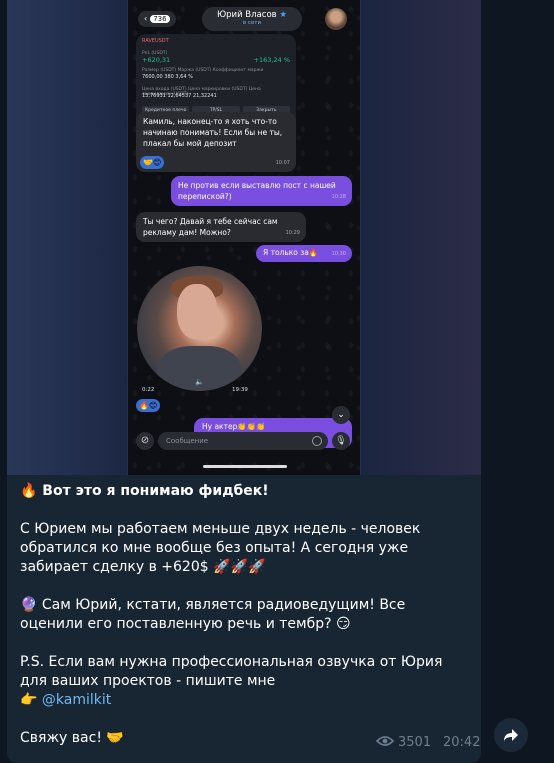 The width and height of the screenshot is (554, 763). Describe the element at coordinates (338, 197) in the screenshot. I see `message-time: 10:28` at that location.